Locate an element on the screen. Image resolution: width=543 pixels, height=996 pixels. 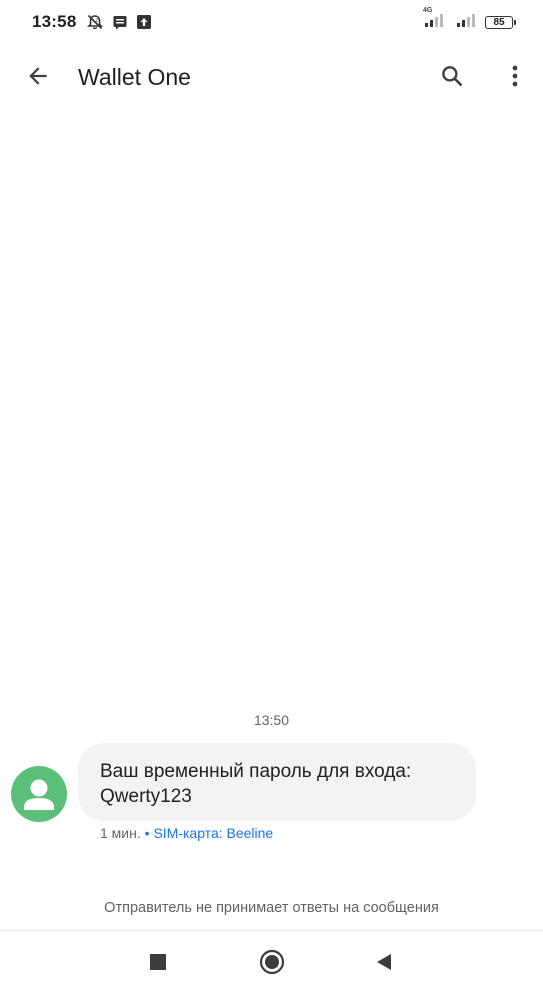
app-bar: Wallet One is located at coordinates (271, 78).